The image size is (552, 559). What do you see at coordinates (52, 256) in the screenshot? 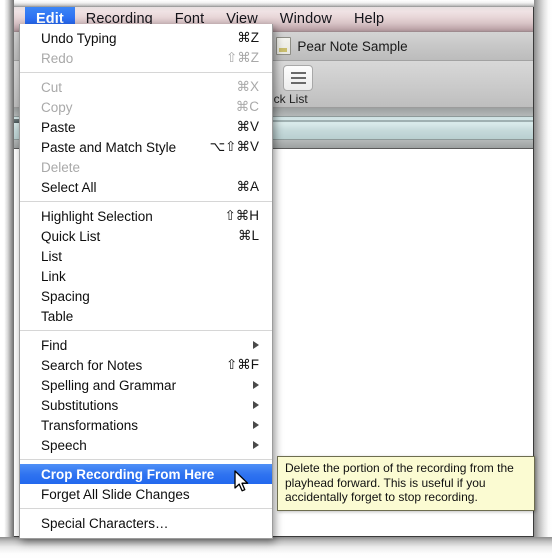
I see `menu-item-label: List` at bounding box center [52, 256].